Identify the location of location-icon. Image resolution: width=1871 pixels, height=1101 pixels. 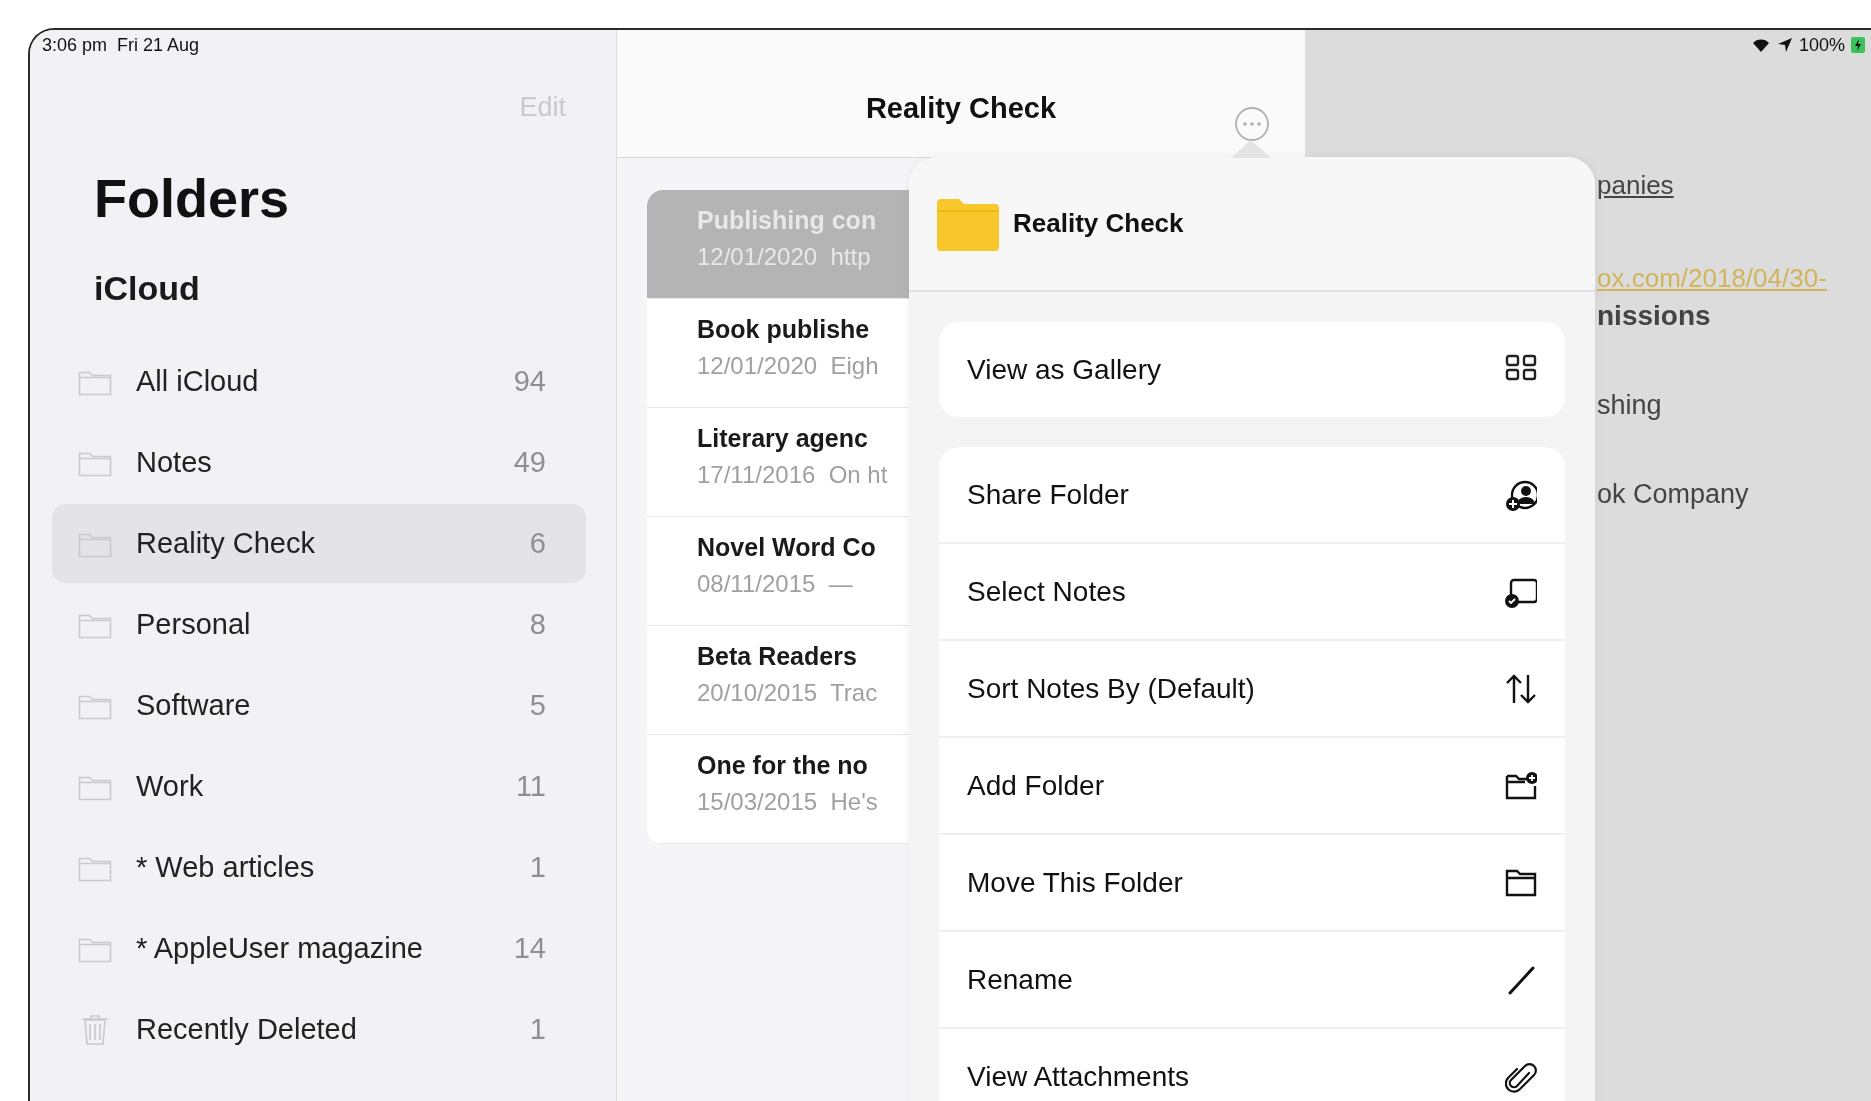
(1784, 45).